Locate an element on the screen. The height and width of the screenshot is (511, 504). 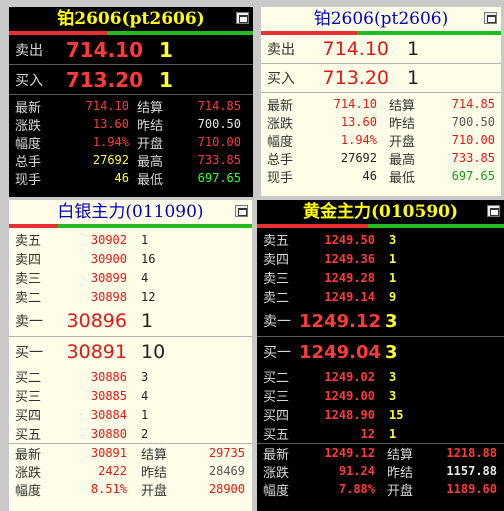
ask-row: 卖三 30899 4 is located at coordinates (133, 278).